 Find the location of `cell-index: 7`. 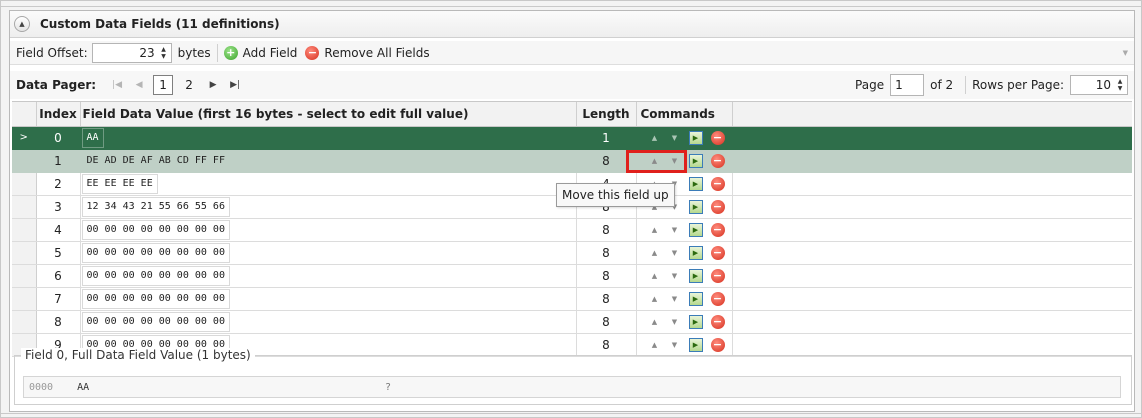

cell-index: 7 is located at coordinates (58, 299).